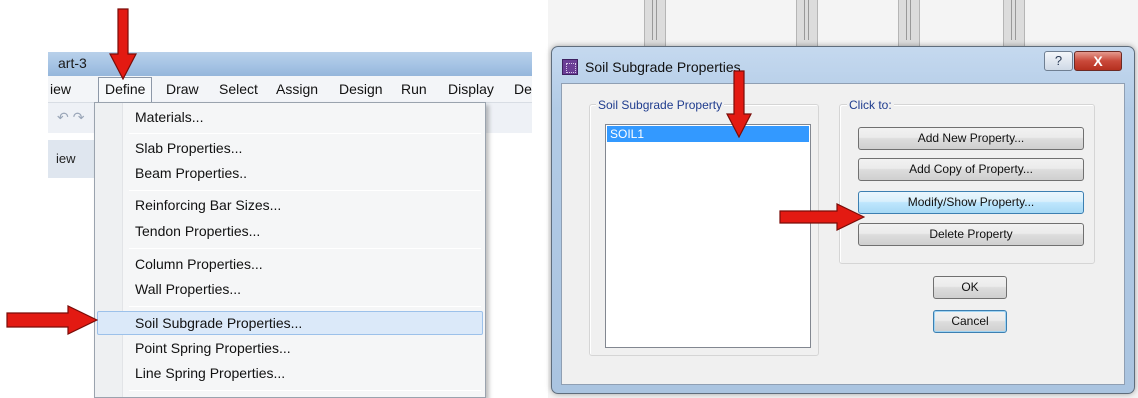 This screenshot has height=398, width=1138. What do you see at coordinates (1058, 61) in the screenshot?
I see `help-icon: ?` at bounding box center [1058, 61].